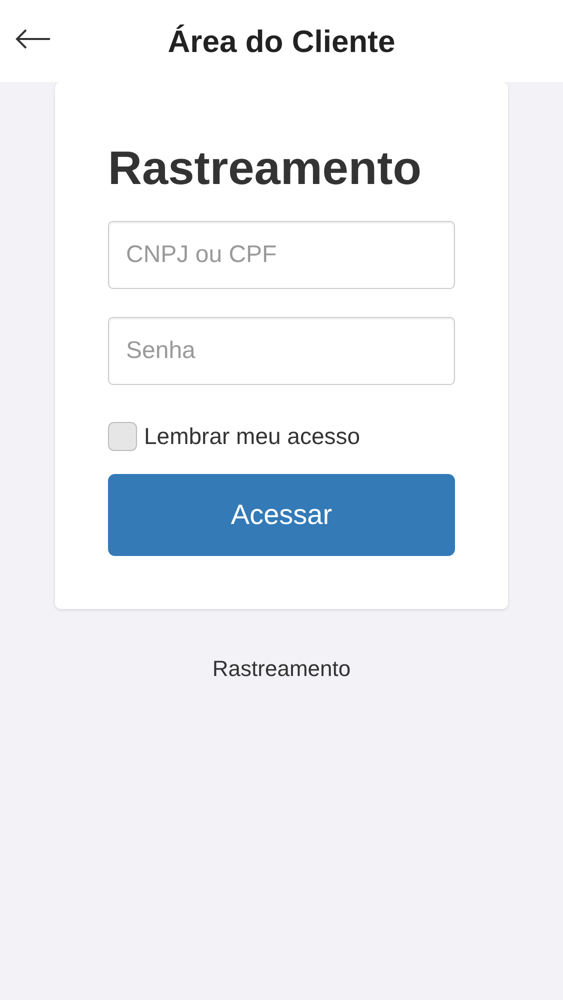 Image resolution: width=563 pixels, height=1000 pixels. What do you see at coordinates (33, 39) in the screenshot?
I see `back-arrow-icon` at bounding box center [33, 39].